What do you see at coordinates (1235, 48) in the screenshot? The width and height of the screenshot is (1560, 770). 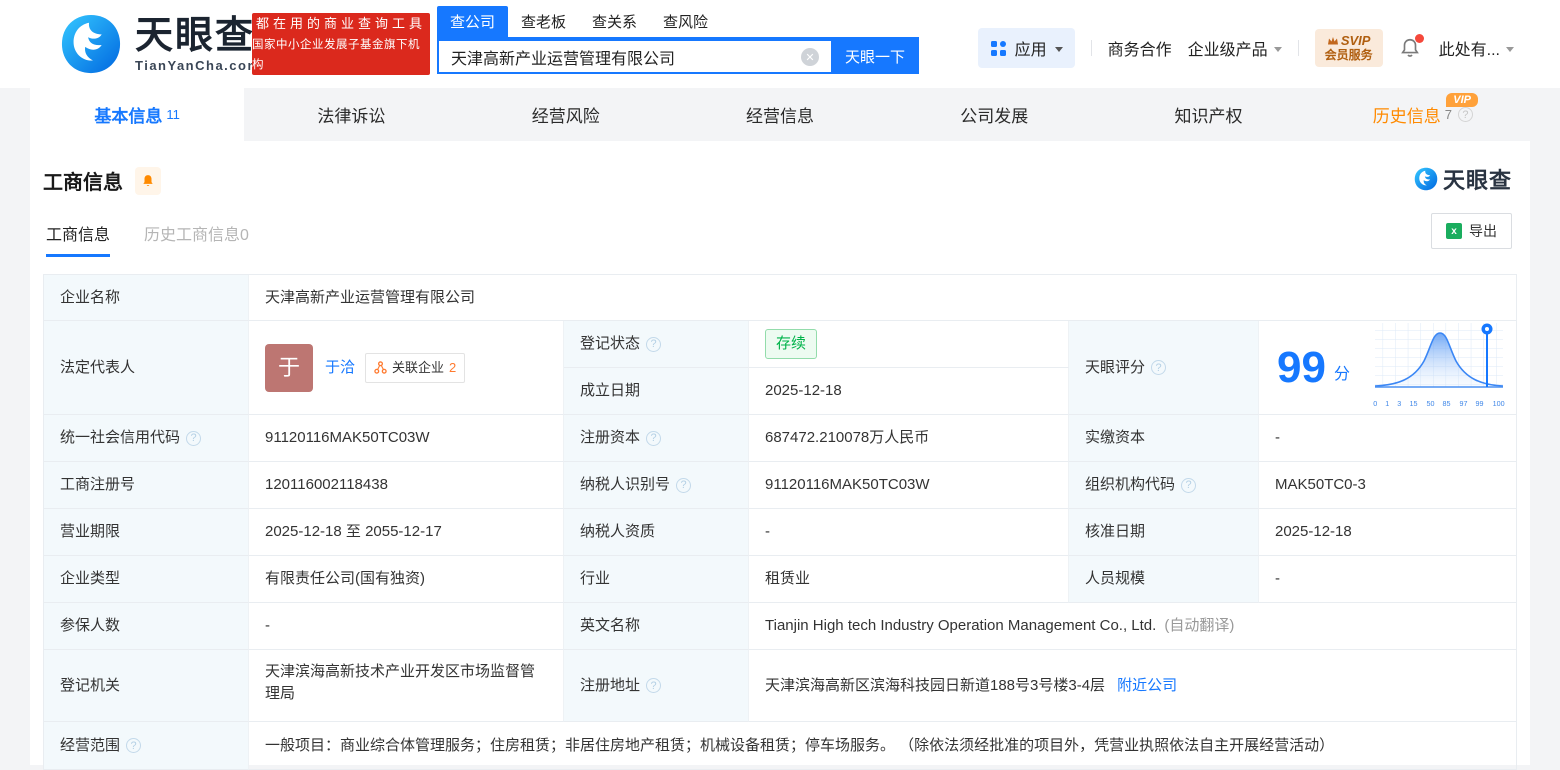 I see `nav-enterprise-products: 企业级产品` at bounding box center [1235, 48].